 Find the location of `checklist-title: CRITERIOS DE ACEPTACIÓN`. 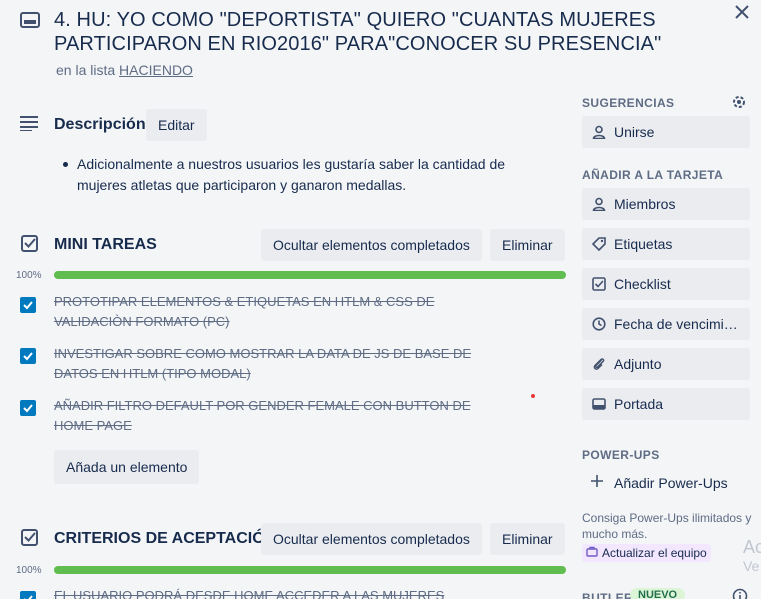

checklist-title: CRITERIOS DE ACEPTACIÓN is located at coordinates (165, 539).